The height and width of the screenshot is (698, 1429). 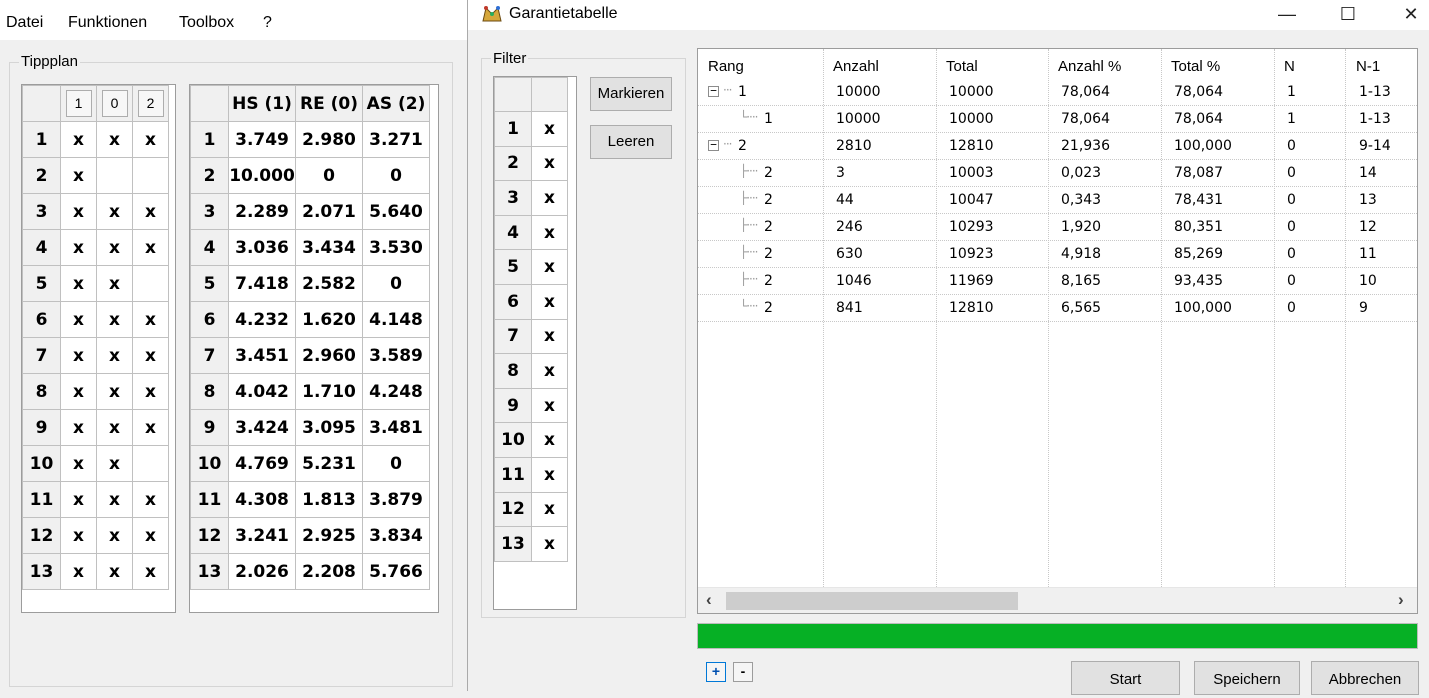 I want to click on scroll-thumb, so click(x=872, y=601).